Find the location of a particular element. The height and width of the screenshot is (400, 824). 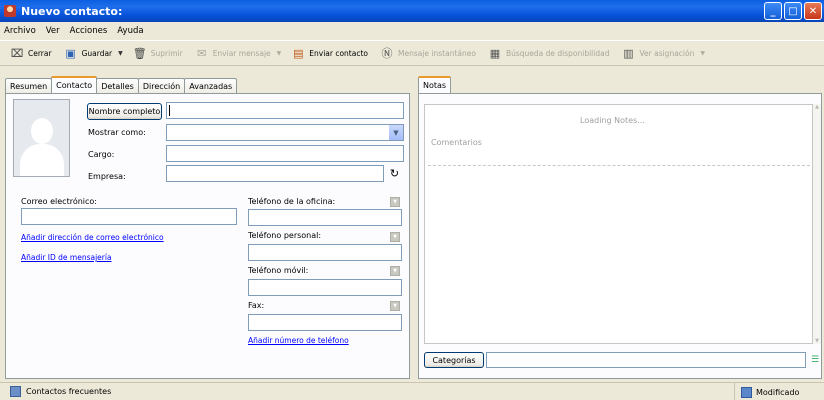

menu-bar: Archivo Ver Acciones Ayuda is located at coordinates (412, 30).